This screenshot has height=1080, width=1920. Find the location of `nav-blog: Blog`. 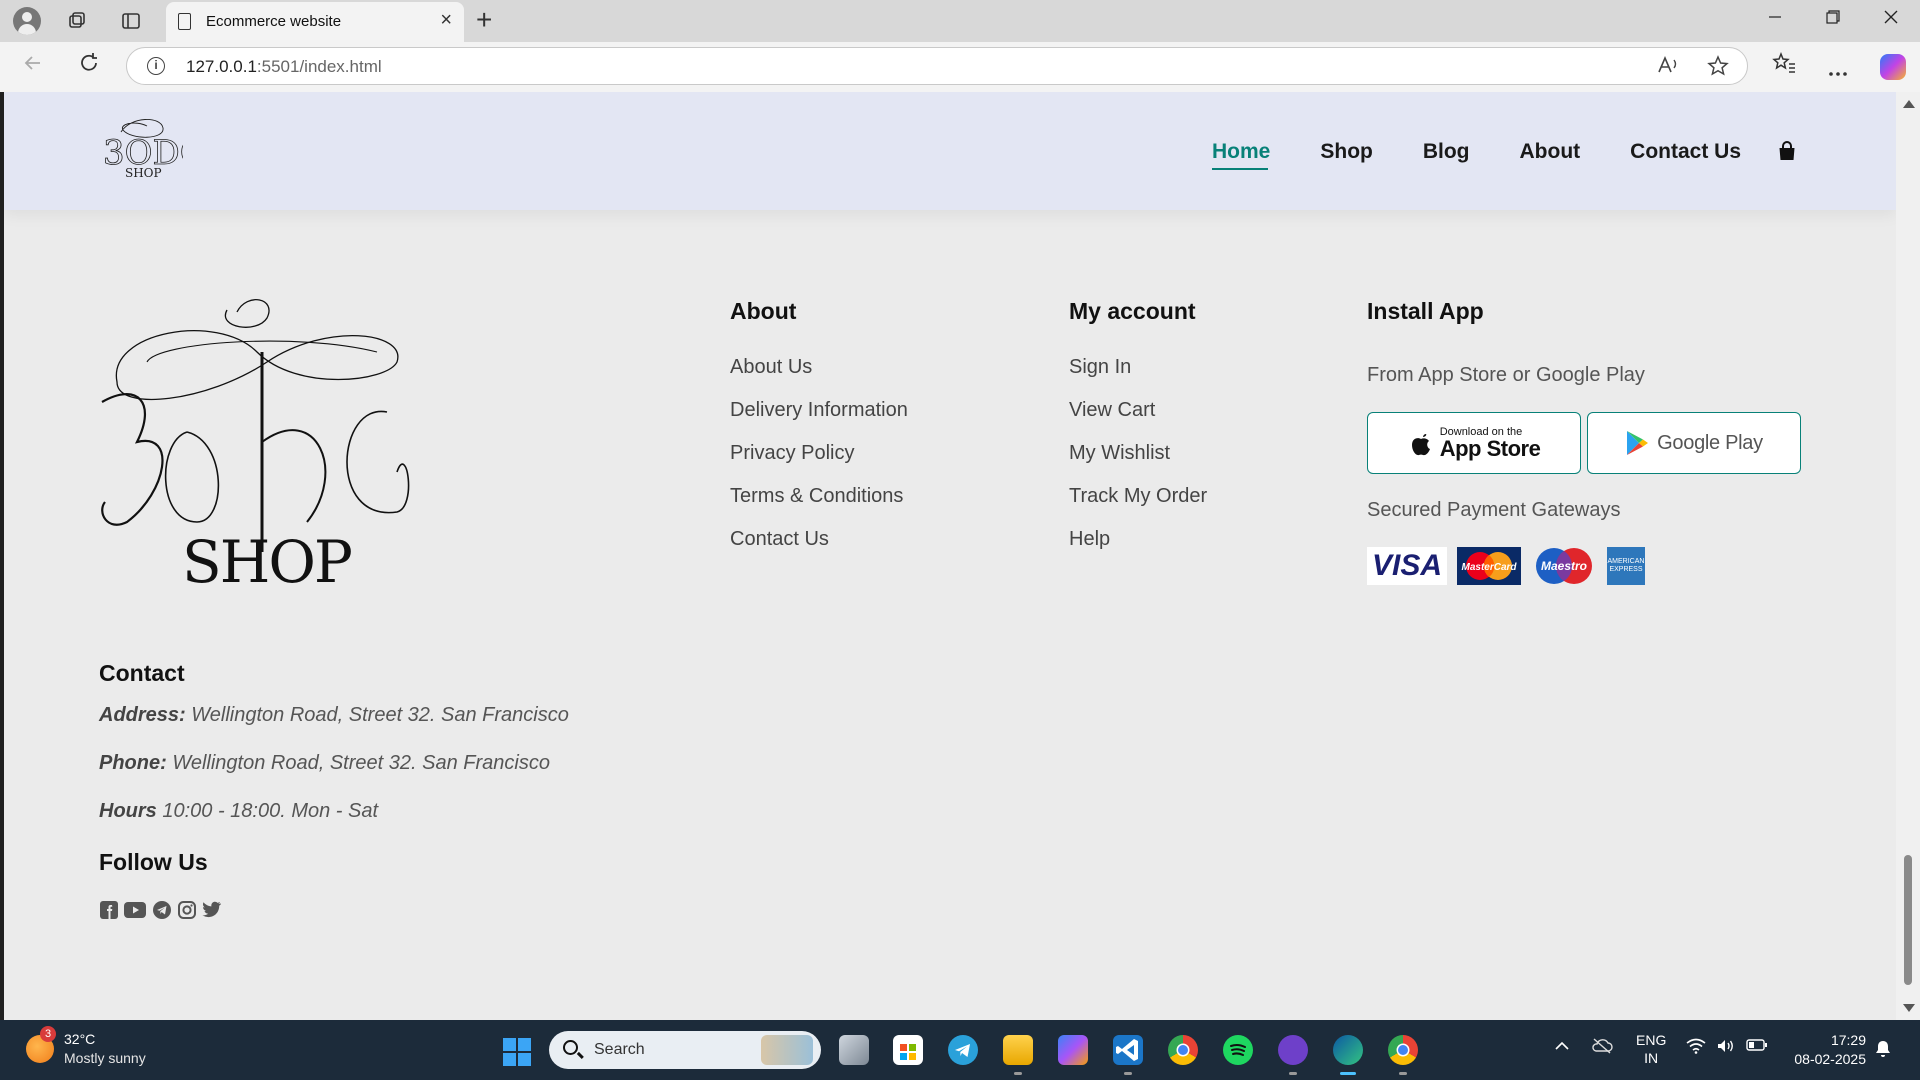

nav-blog: Blog is located at coordinates (1446, 152).